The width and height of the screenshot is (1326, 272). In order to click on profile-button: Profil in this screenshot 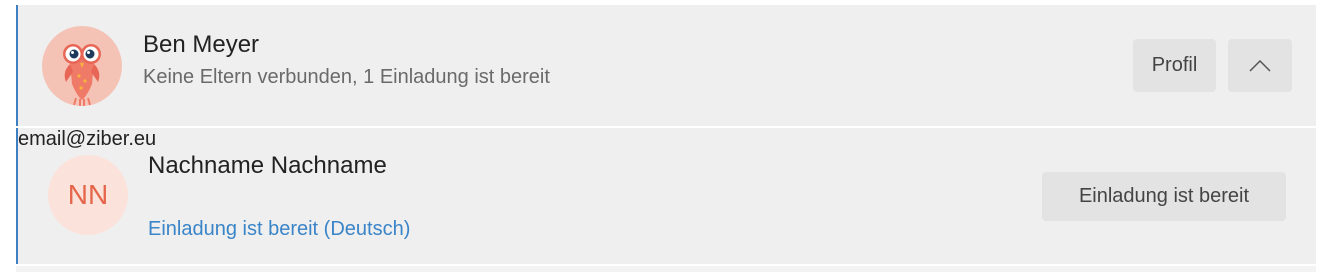, I will do `click(1174, 65)`.